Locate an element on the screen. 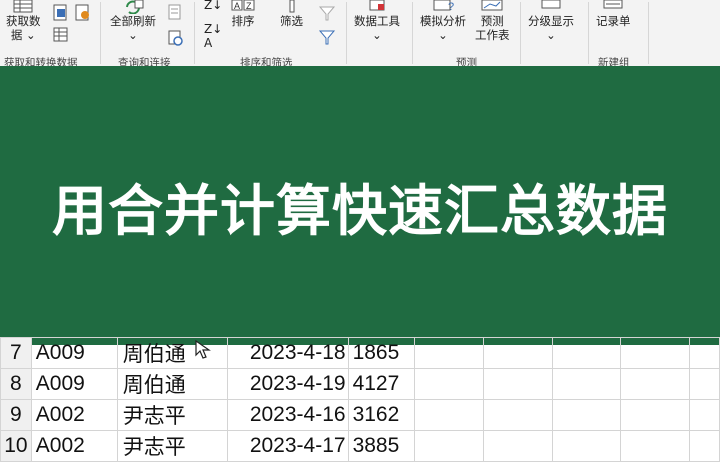 This screenshot has height=462, width=720. cell-date: 2023-4-18 is located at coordinates (288, 353).